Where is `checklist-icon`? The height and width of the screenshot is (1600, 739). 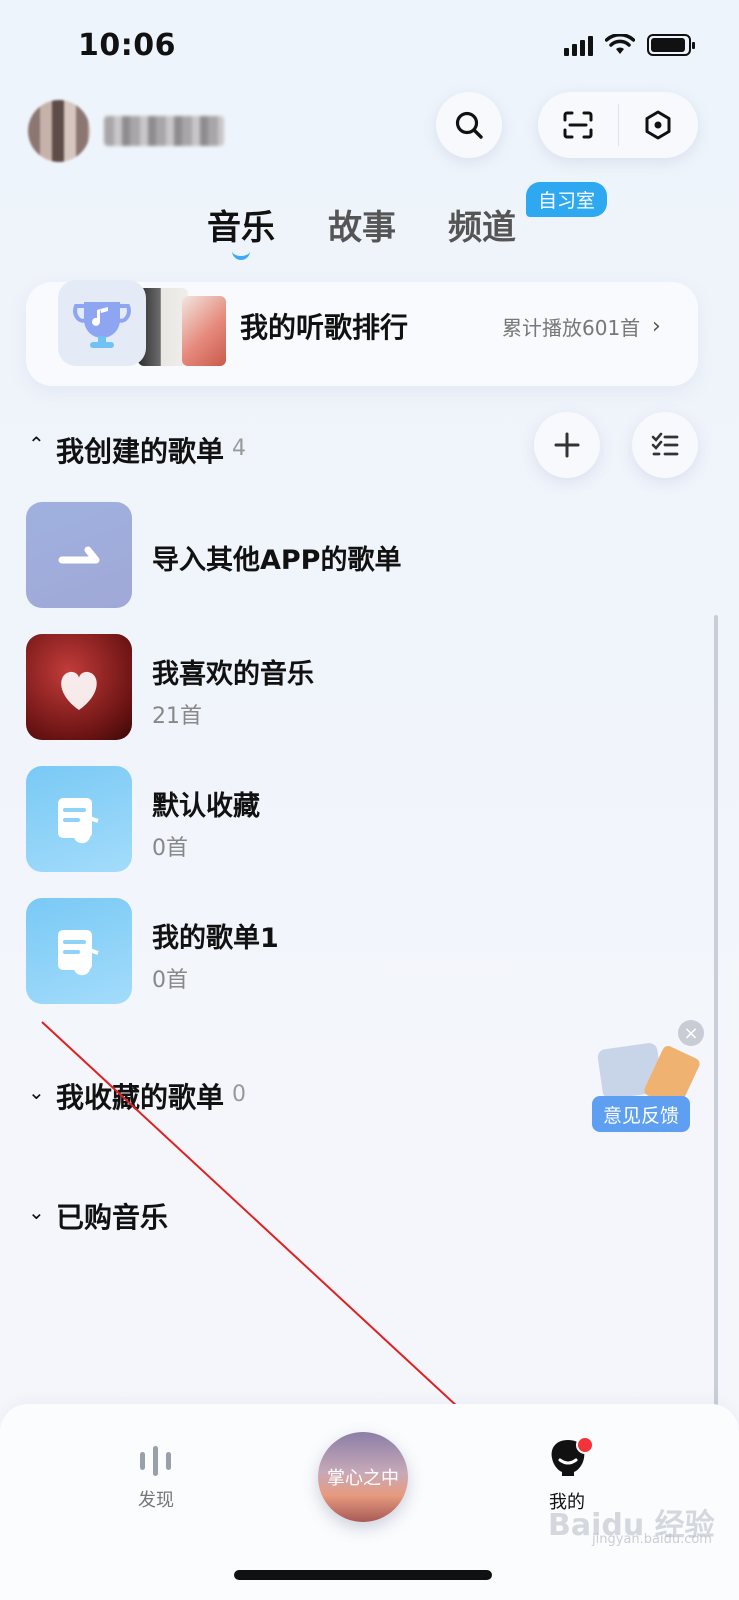
checklist-icon is located at coordinates (665, 444).